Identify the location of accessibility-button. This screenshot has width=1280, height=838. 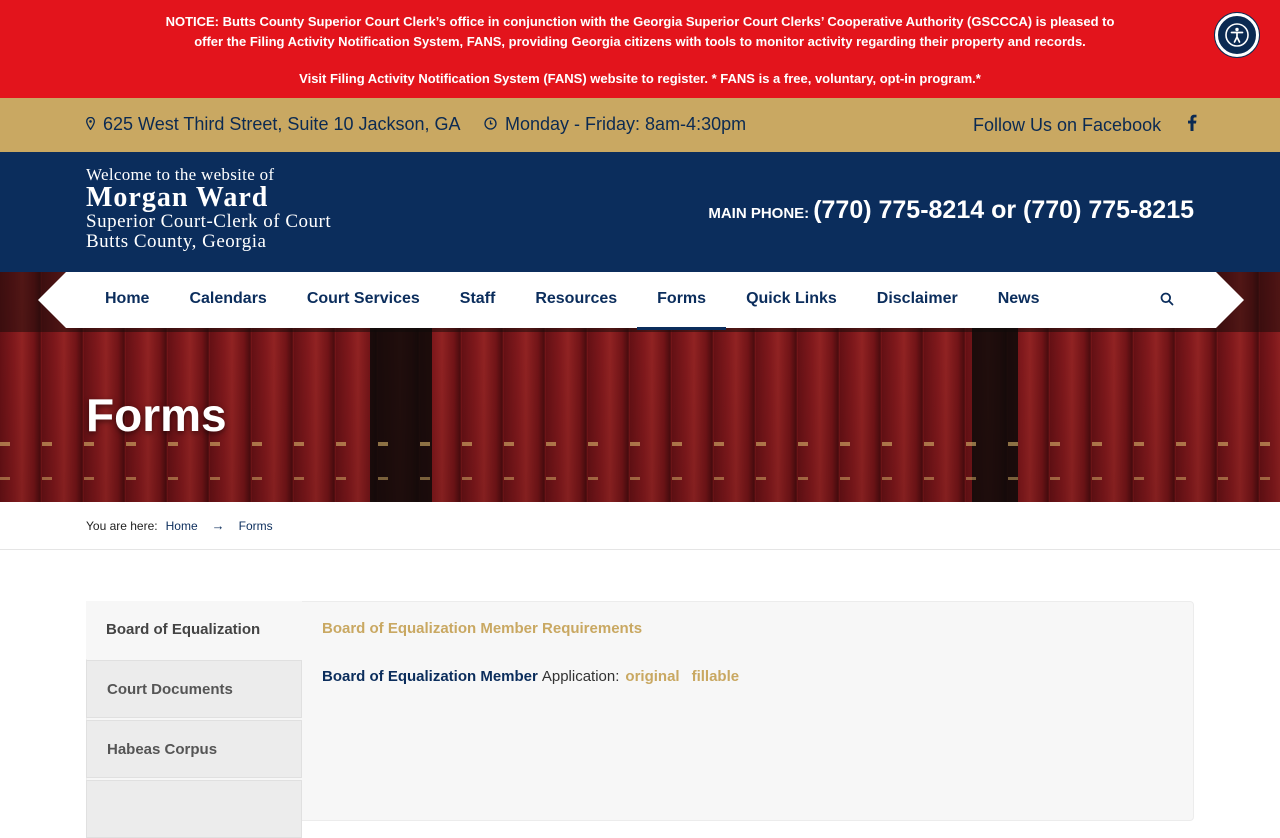
(1237, 35).